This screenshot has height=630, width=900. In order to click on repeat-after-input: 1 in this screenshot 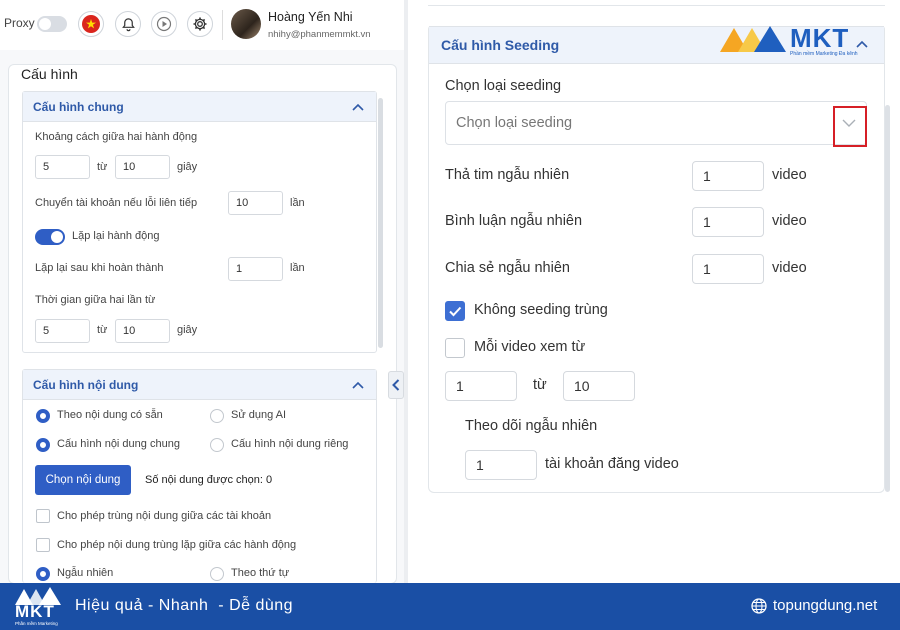, I will do `click(255, 269)`.